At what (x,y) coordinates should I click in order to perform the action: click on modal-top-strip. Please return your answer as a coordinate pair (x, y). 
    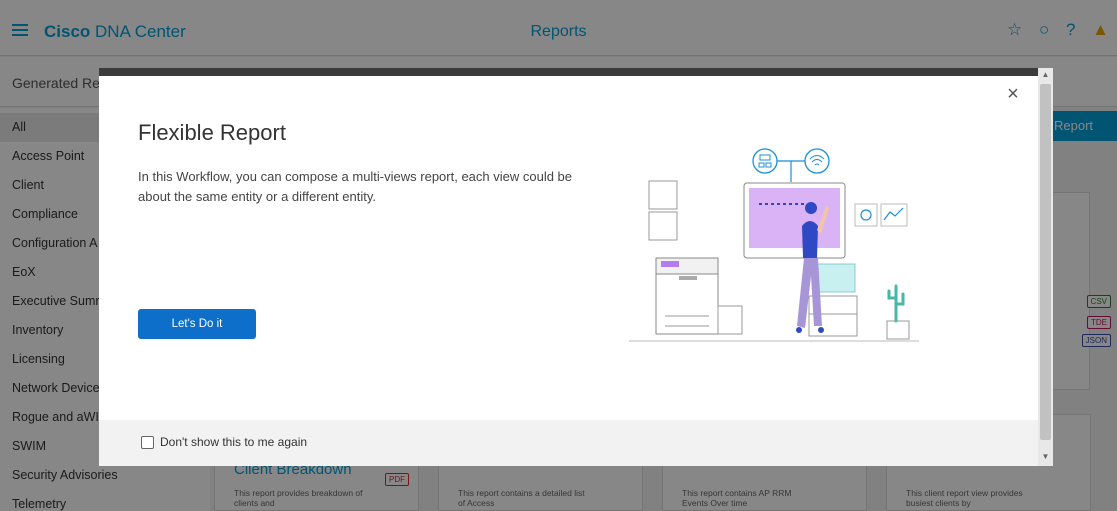
    Looking at the image, I should click on (576, 72).